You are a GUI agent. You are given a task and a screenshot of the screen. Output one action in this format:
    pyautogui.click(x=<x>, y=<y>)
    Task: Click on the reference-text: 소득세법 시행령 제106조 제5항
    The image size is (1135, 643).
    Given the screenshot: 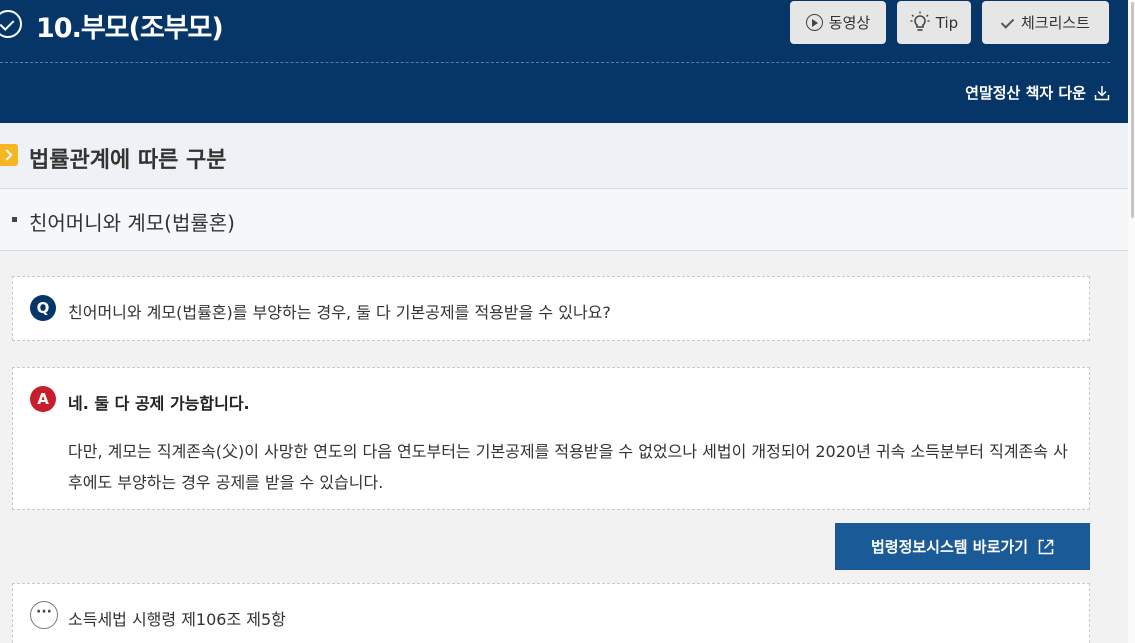 What is the action you would take?
    pyautogui.click(x=177, y=619)
    